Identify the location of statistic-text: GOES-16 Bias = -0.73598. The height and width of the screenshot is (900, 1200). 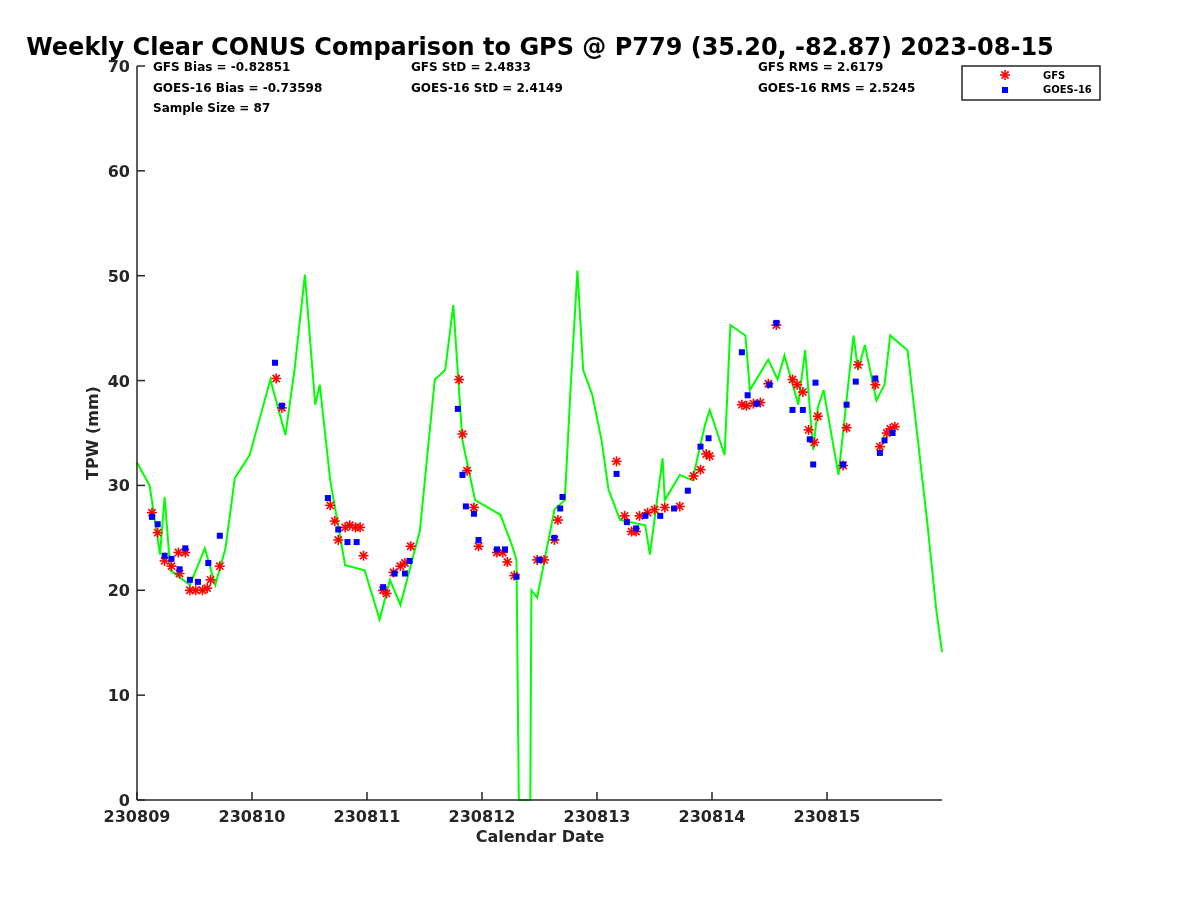
(238, 87).